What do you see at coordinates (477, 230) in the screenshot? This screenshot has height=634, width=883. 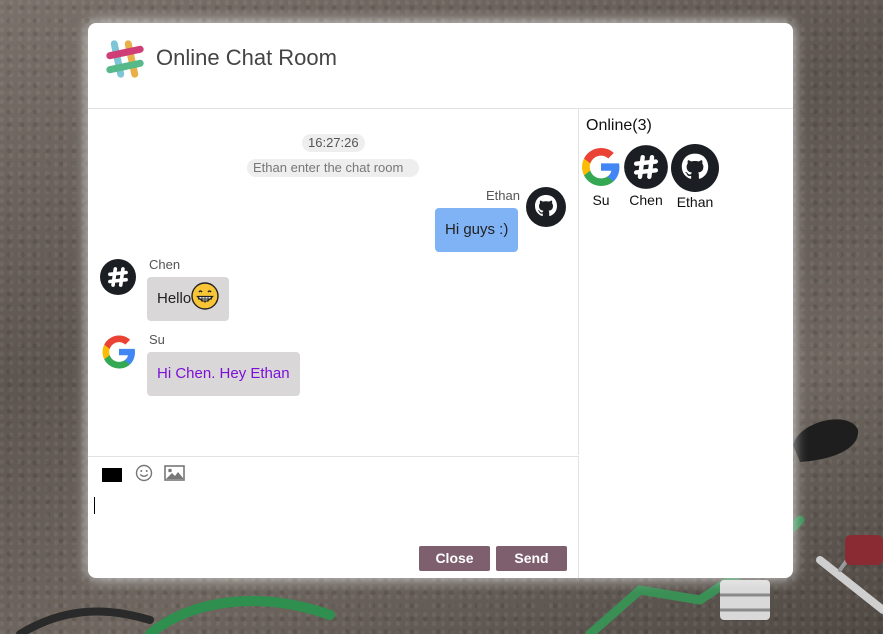 I see `message-bubble: Hi guys :)` at bounding box center [477, 230].